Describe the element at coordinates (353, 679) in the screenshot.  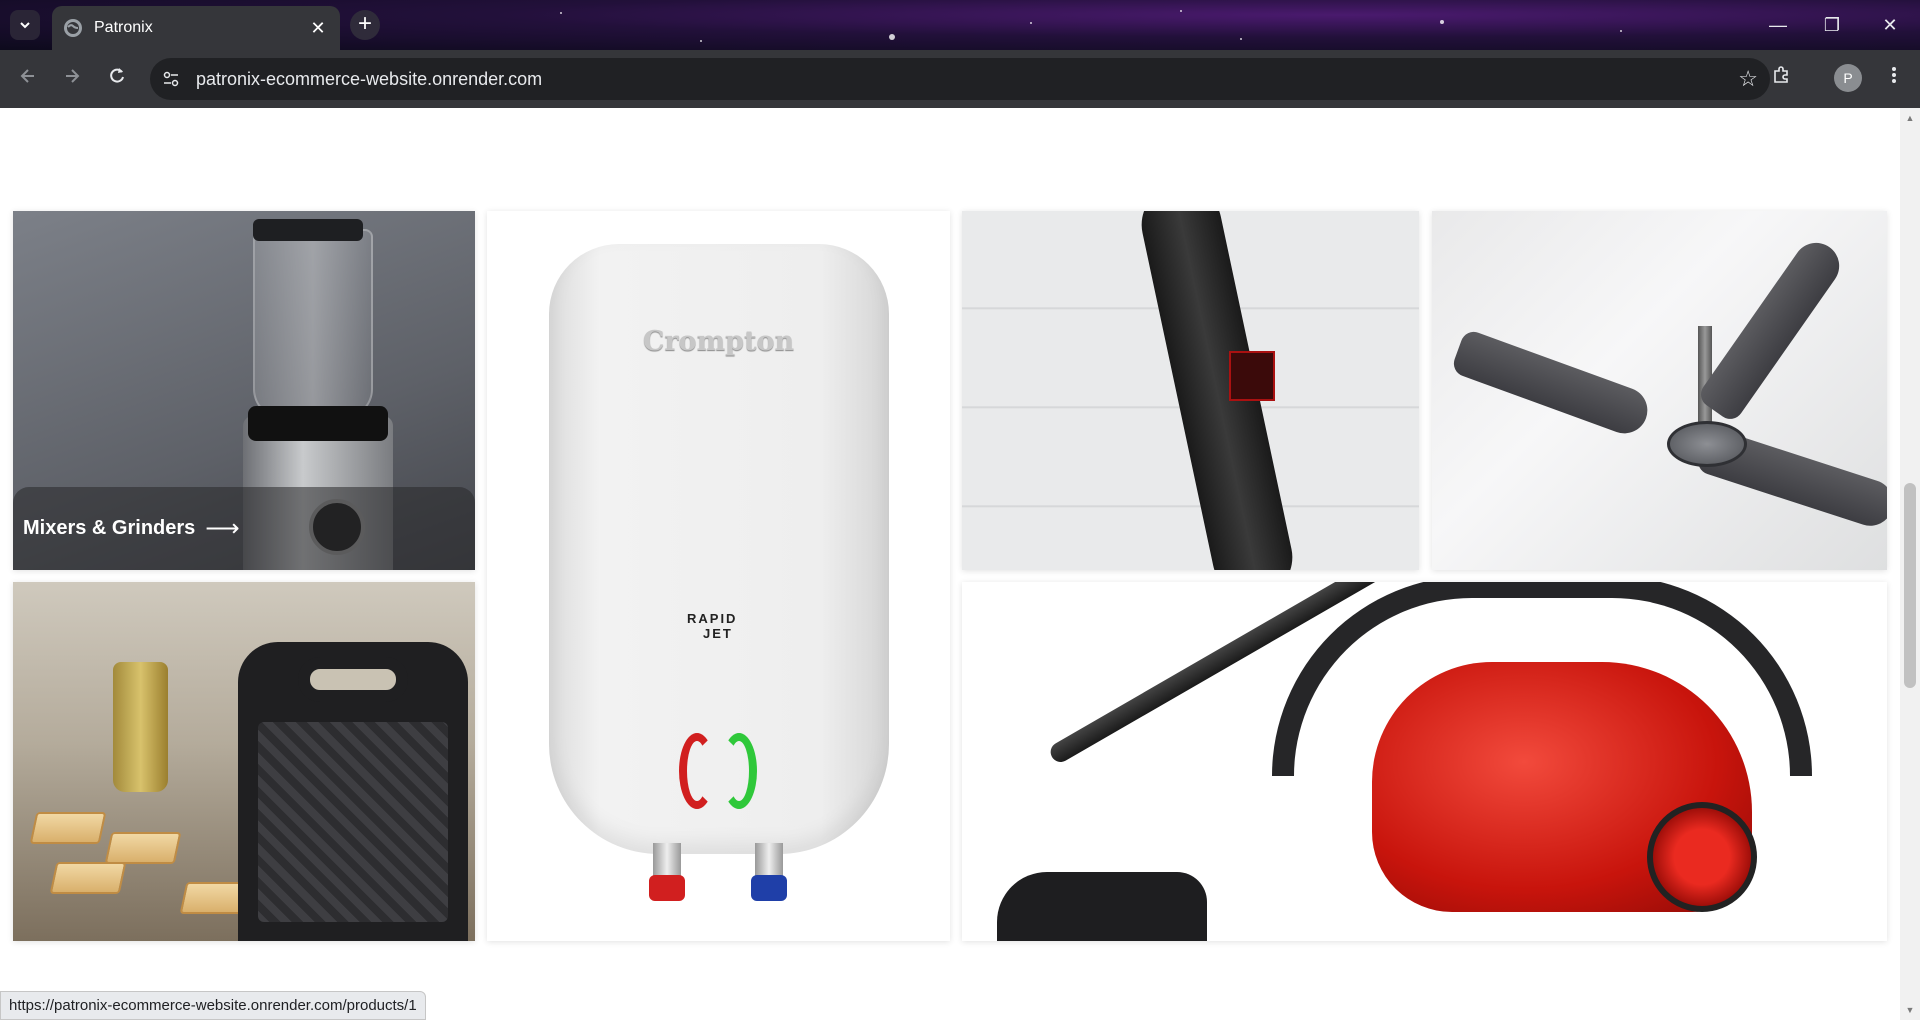
I see `sandwich-maker-handle` at that location.